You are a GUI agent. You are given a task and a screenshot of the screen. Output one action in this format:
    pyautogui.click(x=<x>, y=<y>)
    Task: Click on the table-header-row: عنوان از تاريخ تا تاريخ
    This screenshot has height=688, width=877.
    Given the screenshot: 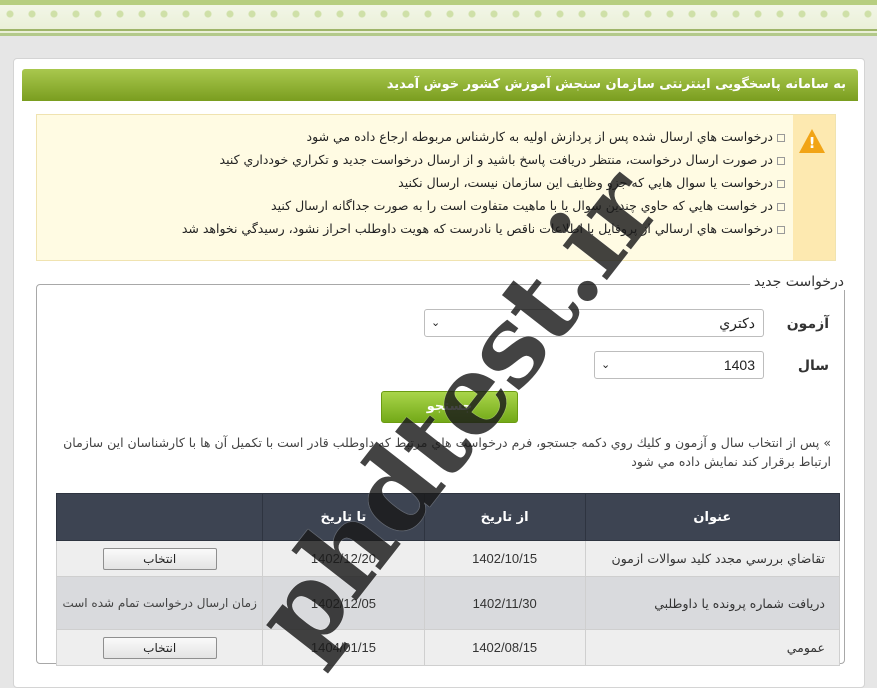 What is the action you would take?
    pyautogui.click(x=448, y=517)
    